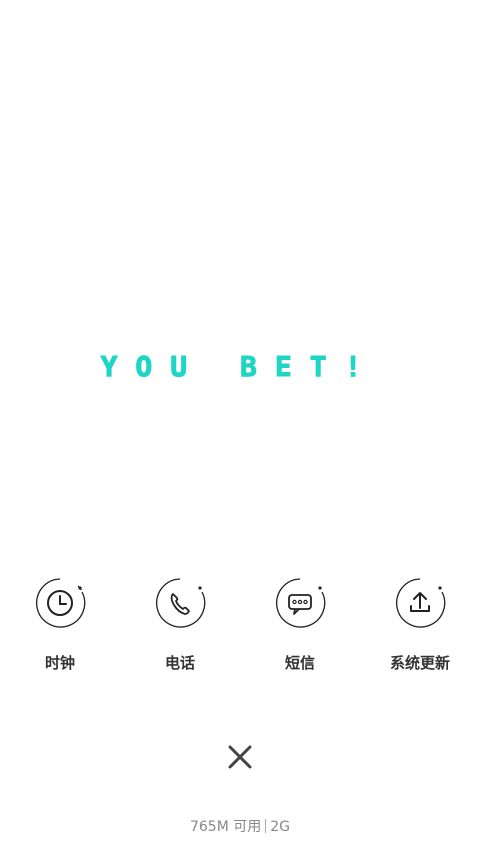 The image size is (480, 853). What do you see at coordinates (280, 827) in the screenshot?
I see `network-type: 2G` at bounding box center [280, 827].